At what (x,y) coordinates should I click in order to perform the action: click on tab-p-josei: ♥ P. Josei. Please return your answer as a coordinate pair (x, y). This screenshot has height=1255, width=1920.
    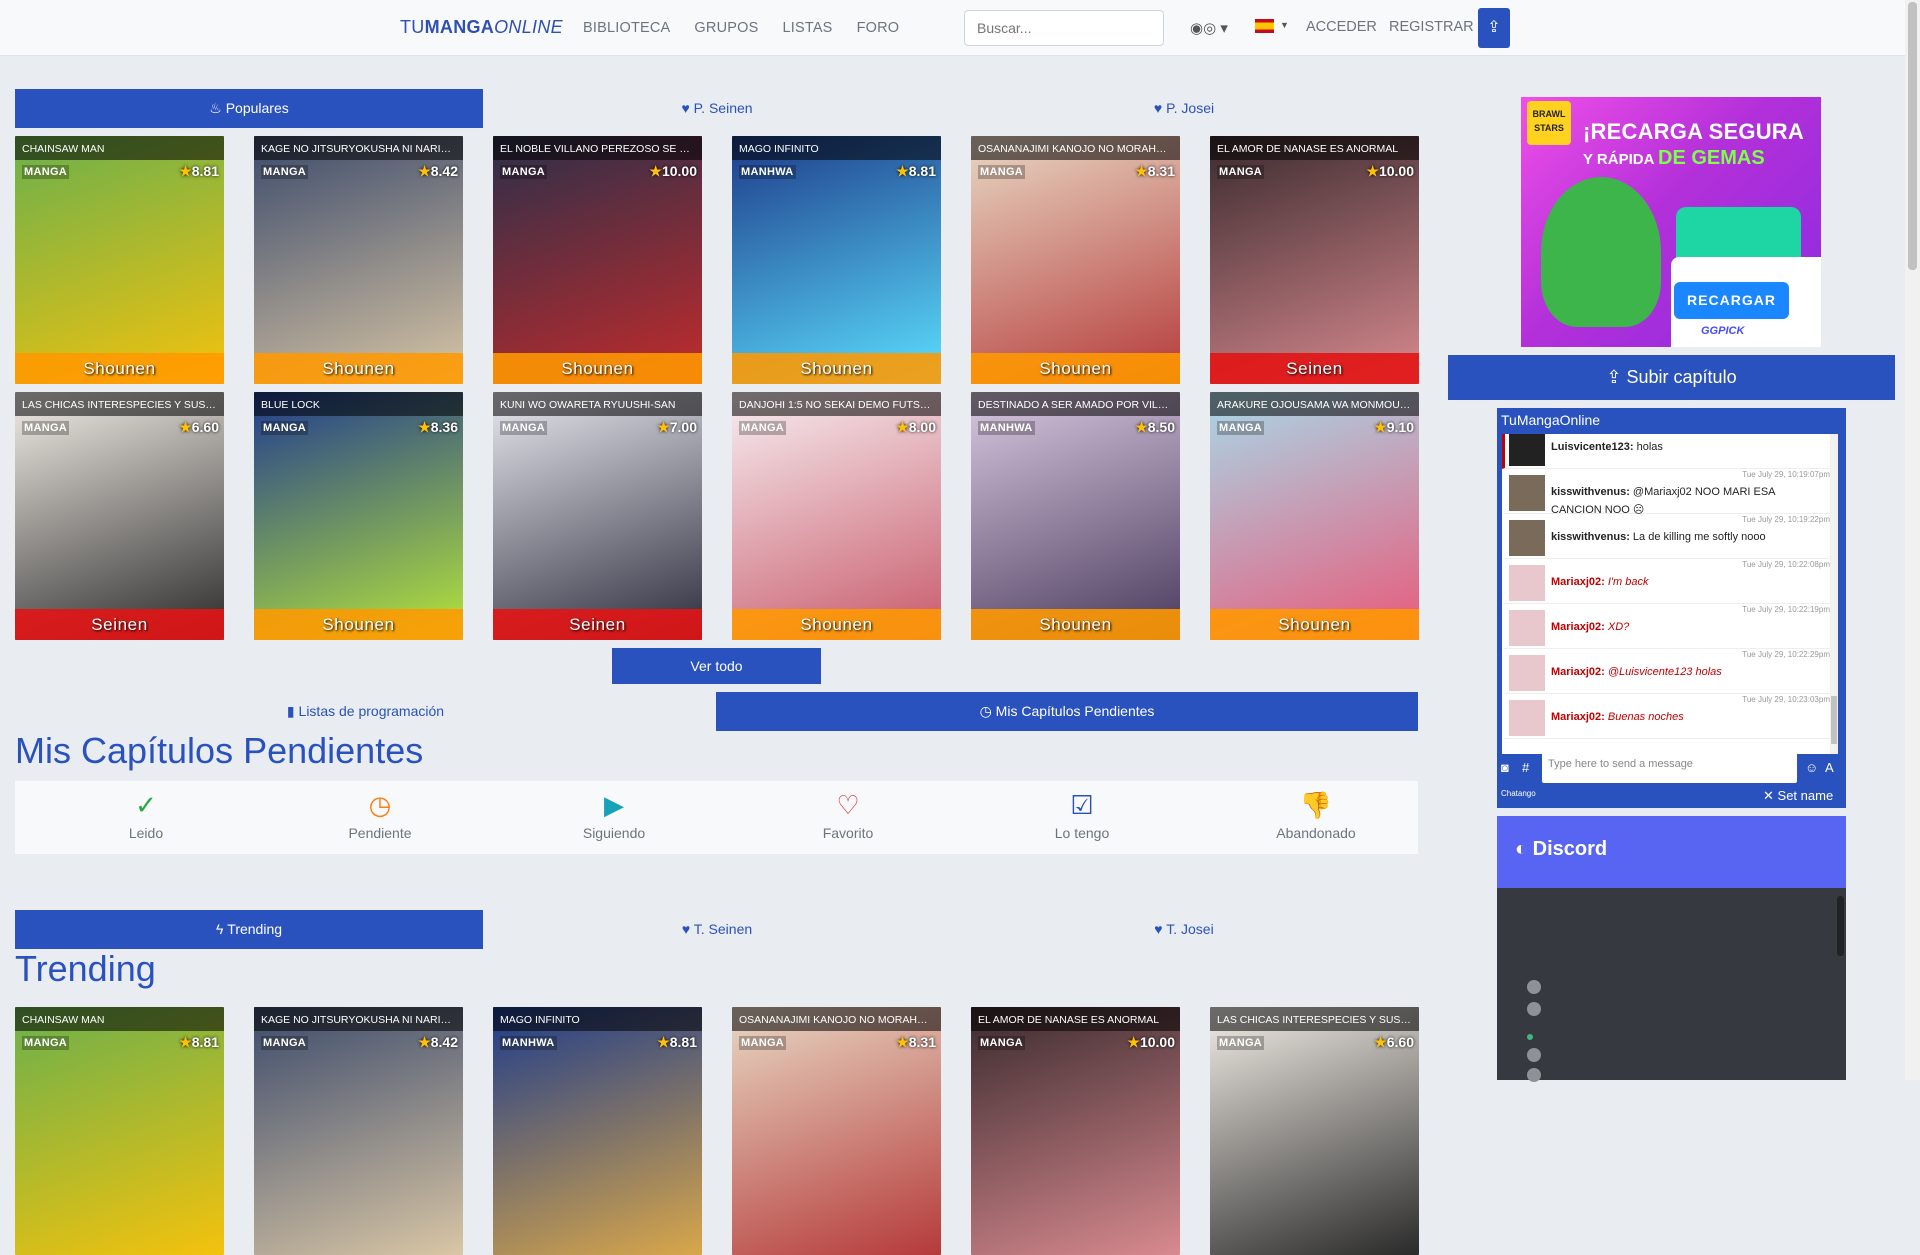
    Looking at the image, I should click on (1184, 108).